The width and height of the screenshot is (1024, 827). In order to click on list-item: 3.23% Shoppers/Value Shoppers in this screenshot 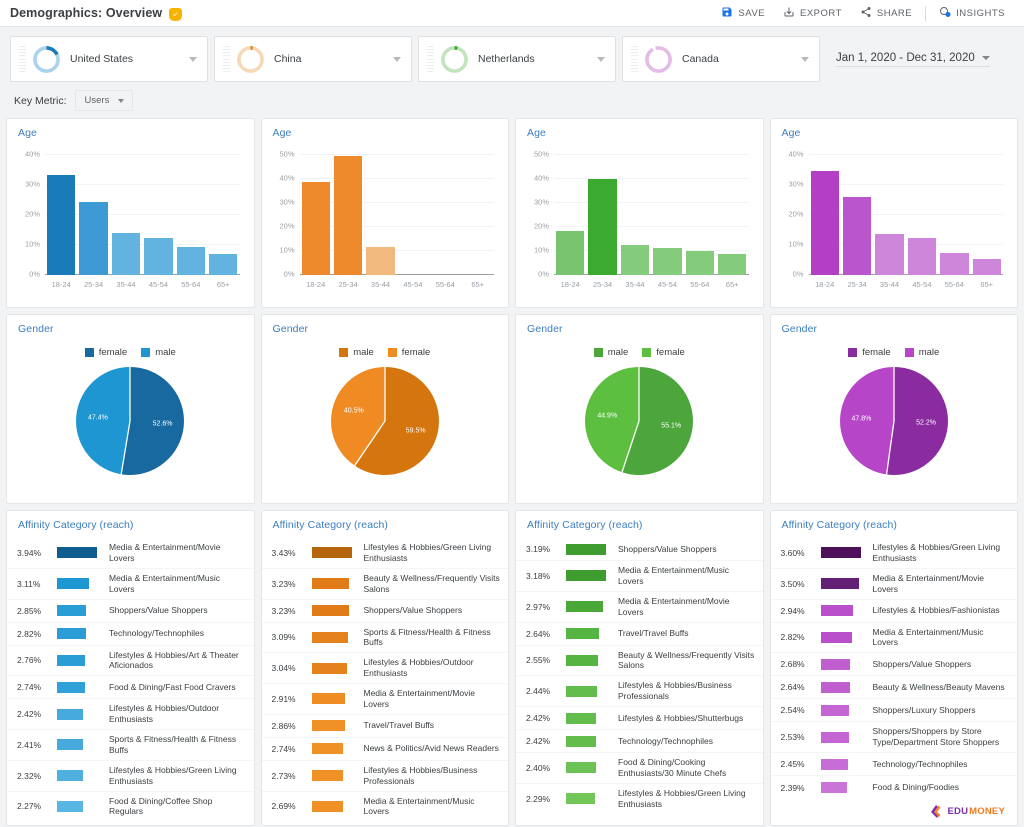, I will do `click(384, 611)`.